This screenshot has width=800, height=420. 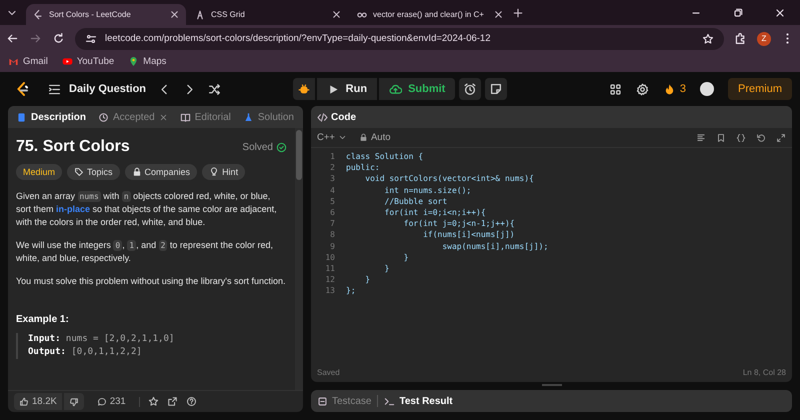 What do you see at coordinates (332, 167) in the screenshot?
I see `line-number: 2` at bounding box center [332, 167].